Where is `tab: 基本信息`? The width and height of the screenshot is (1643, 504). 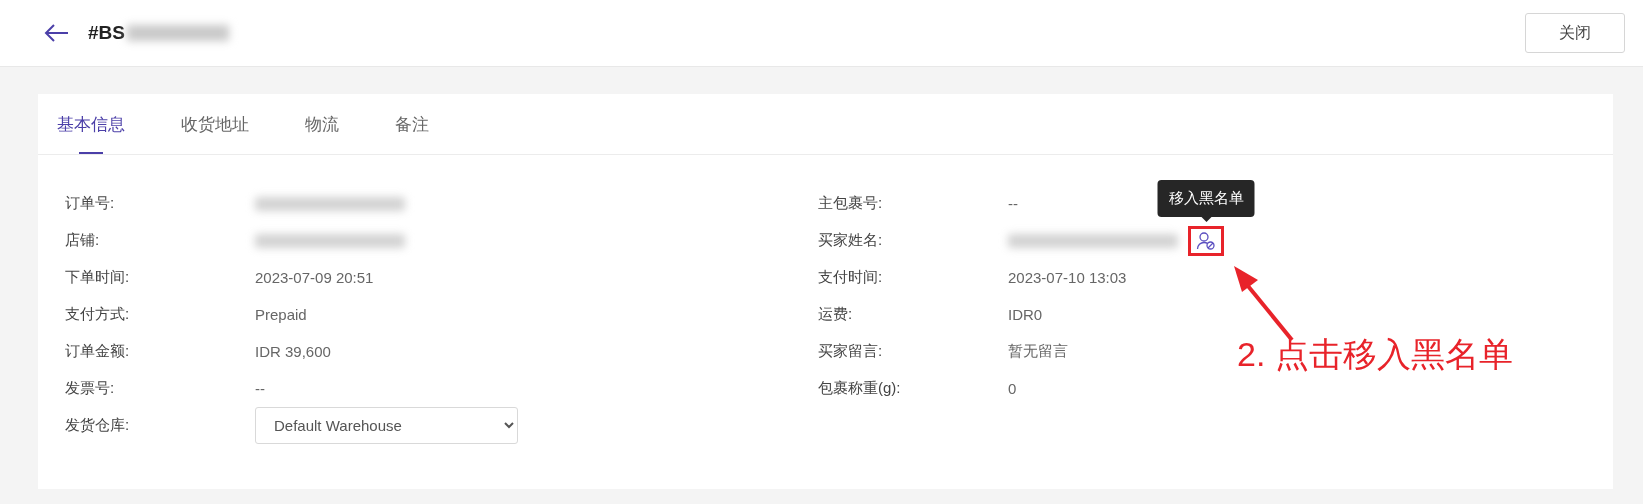
tab: 基本信息 is located at coordinates (91, 124).